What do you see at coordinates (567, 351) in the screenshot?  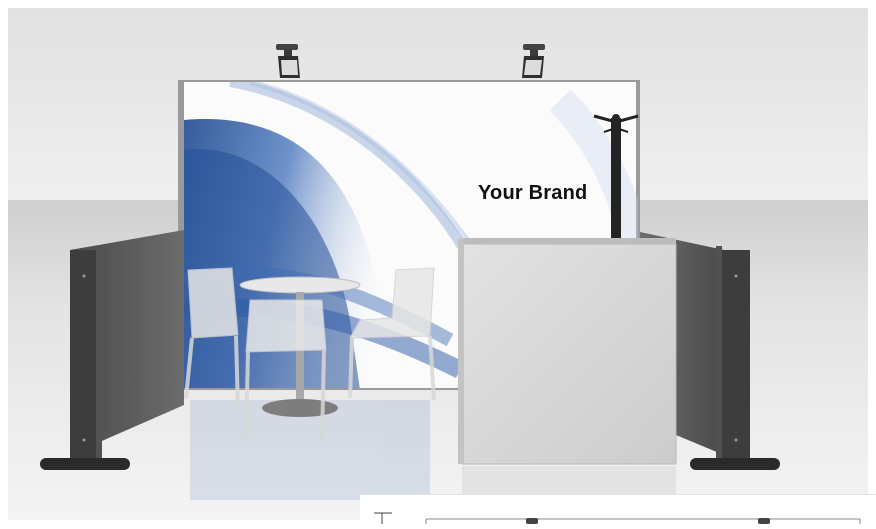 I see `reception-counter` at bounding box center [567, 351].